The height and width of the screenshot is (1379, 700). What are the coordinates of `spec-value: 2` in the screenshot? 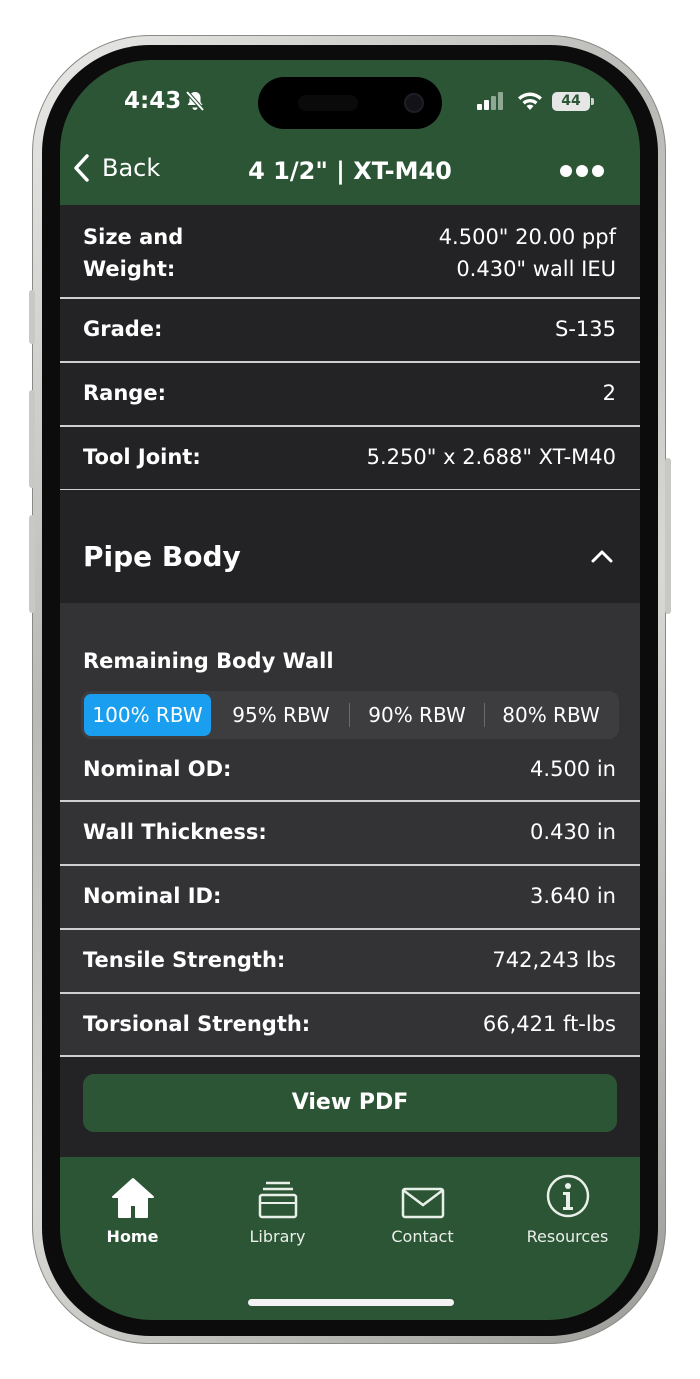 It's located at (609, 393).